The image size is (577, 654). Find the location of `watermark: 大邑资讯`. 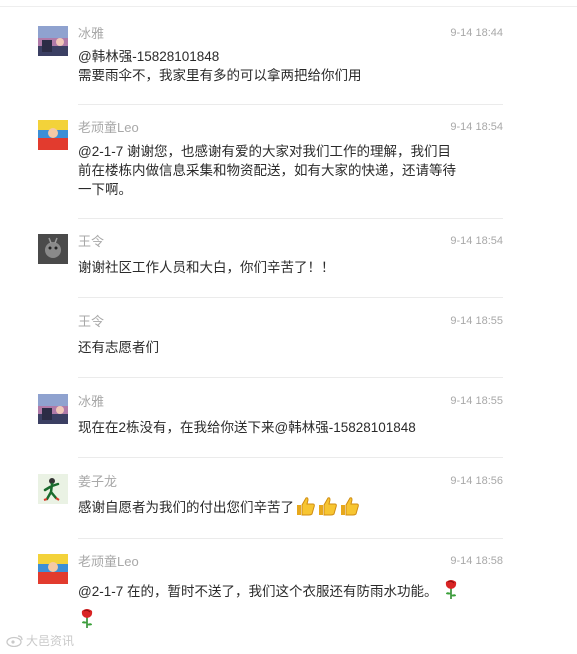

watermark: 大邑资讯 is located at coordinates (40, 641).